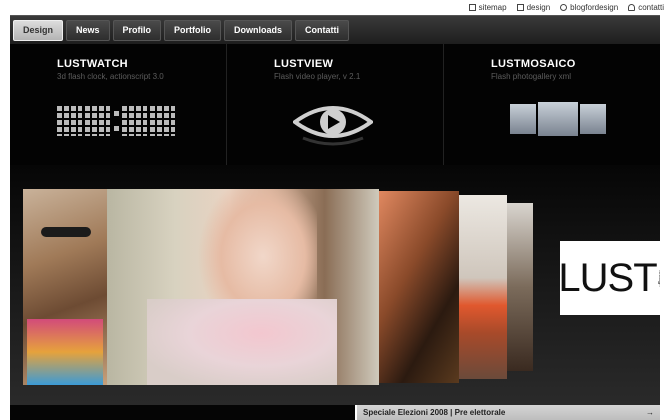 This screenshot has height=420, width=670. What do you see at coordinates (487, 7) in the screenshot?
I see `sitemap-link: sitemap` at bounding box center [487, 7].